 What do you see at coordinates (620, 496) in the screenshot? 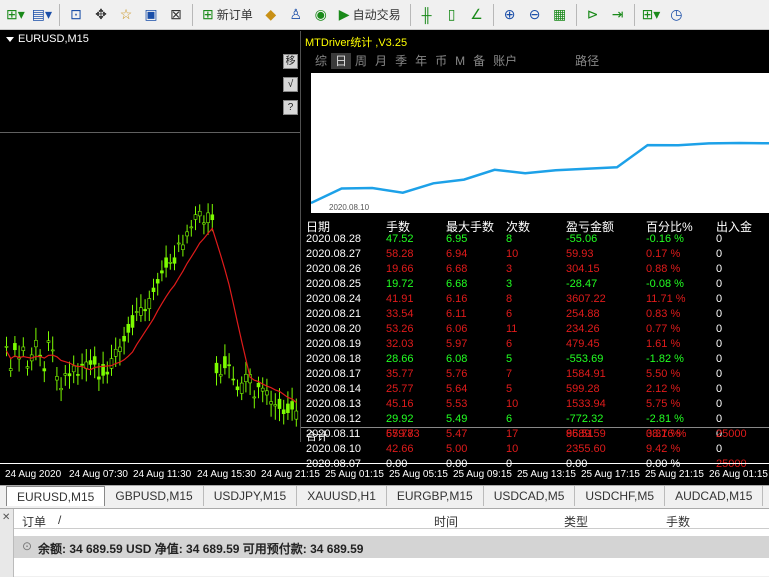
I see `chart-tab: USDCHF,M5` at bounding box center [620, 496].